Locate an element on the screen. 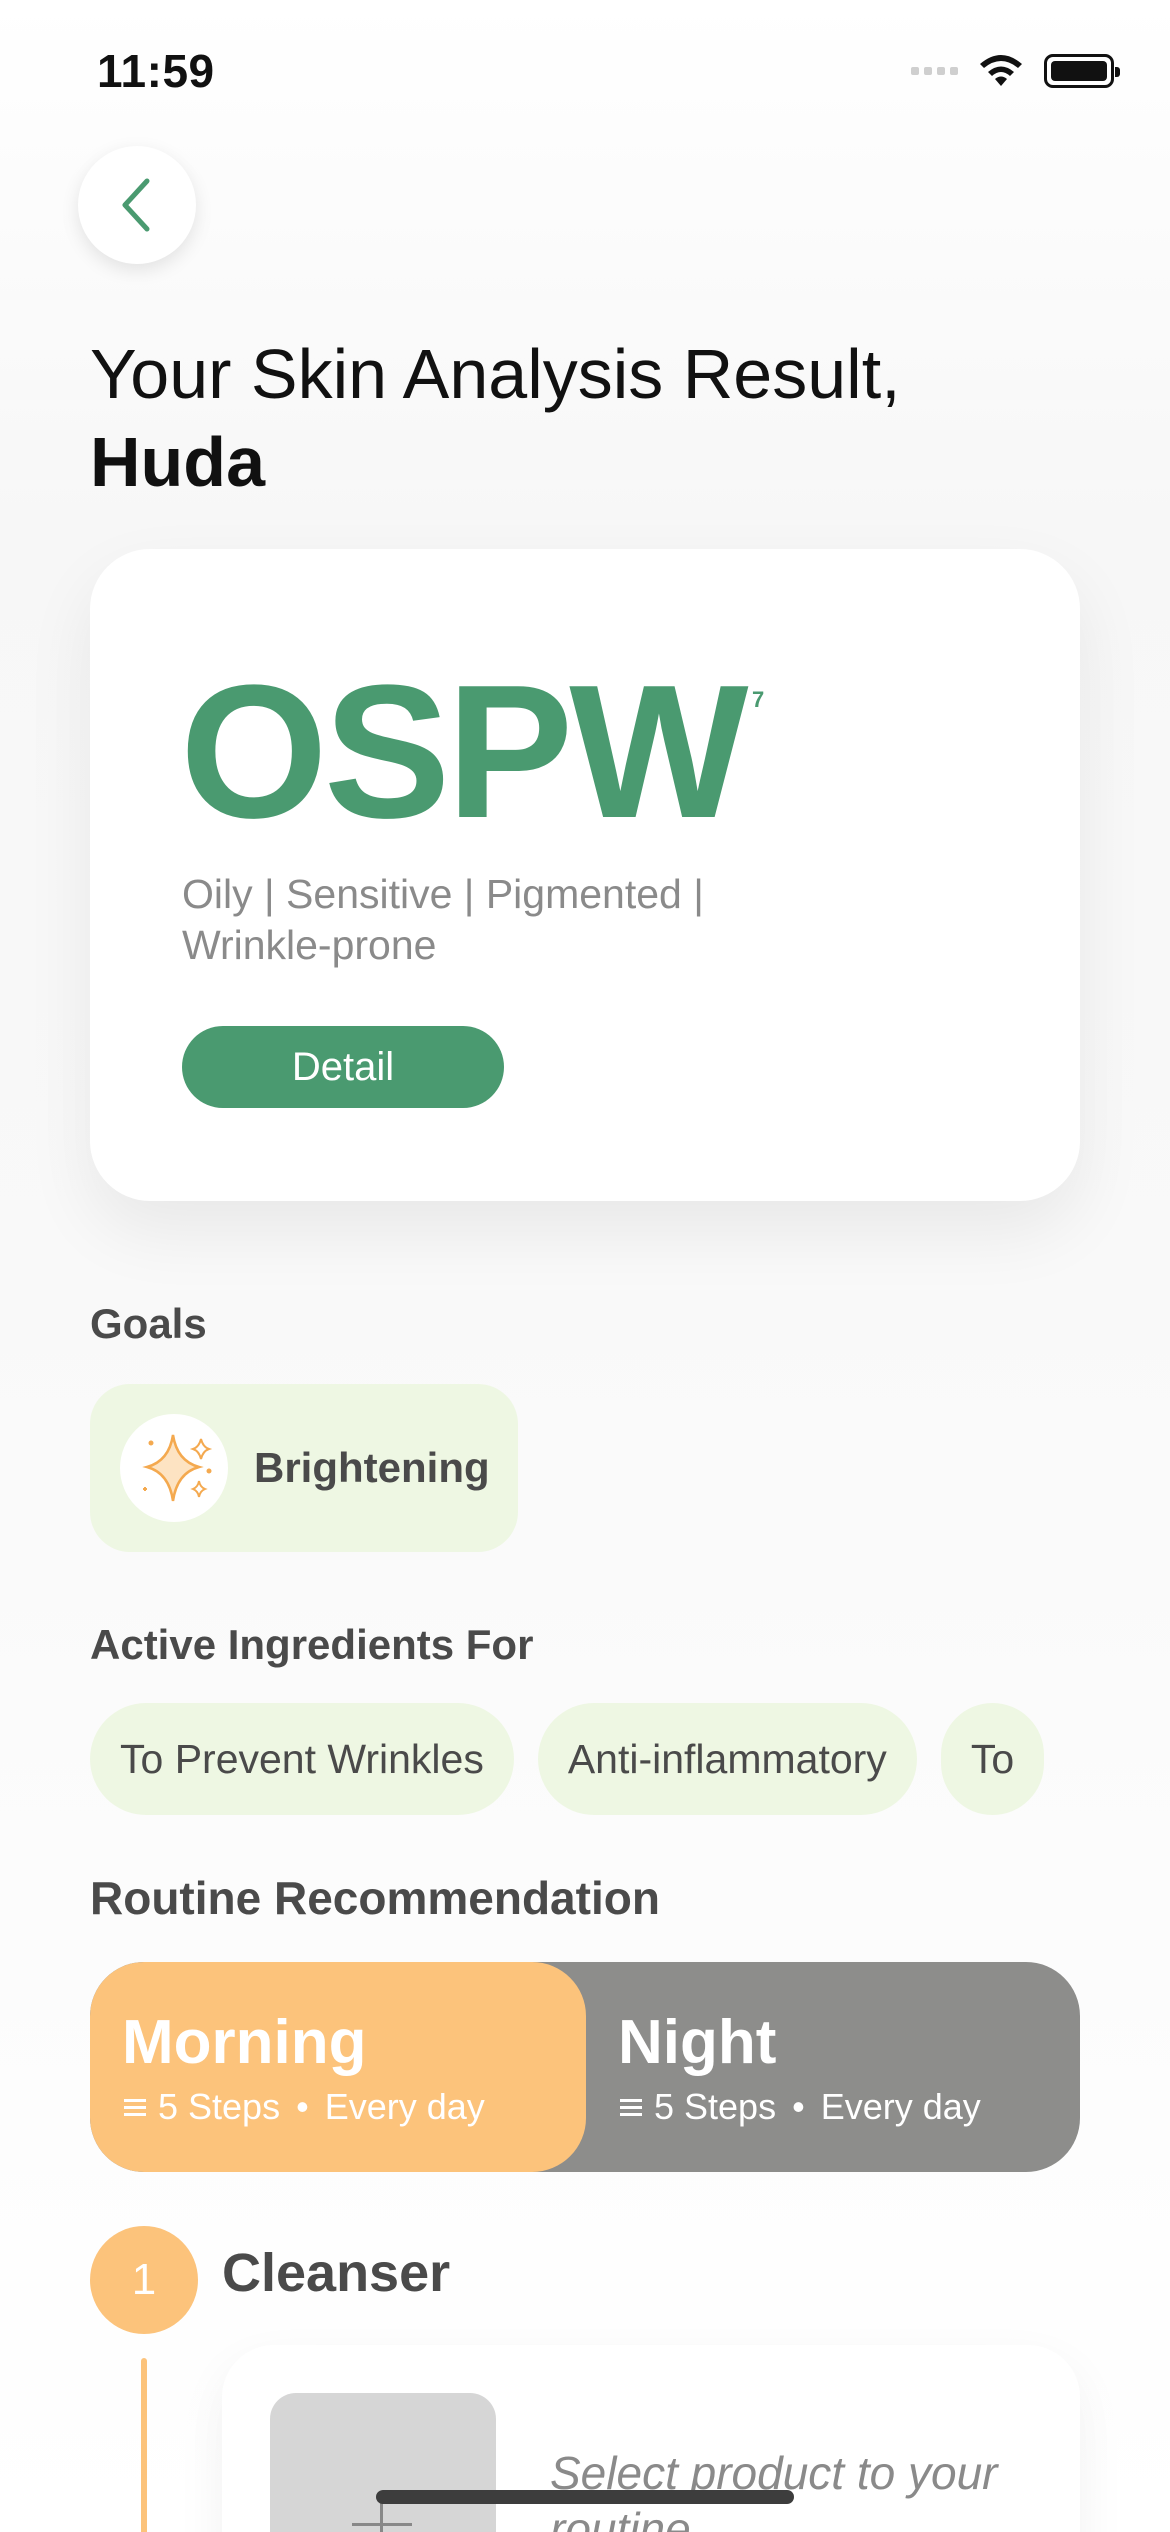  home-indicator is located at coordinates (585, 2497).